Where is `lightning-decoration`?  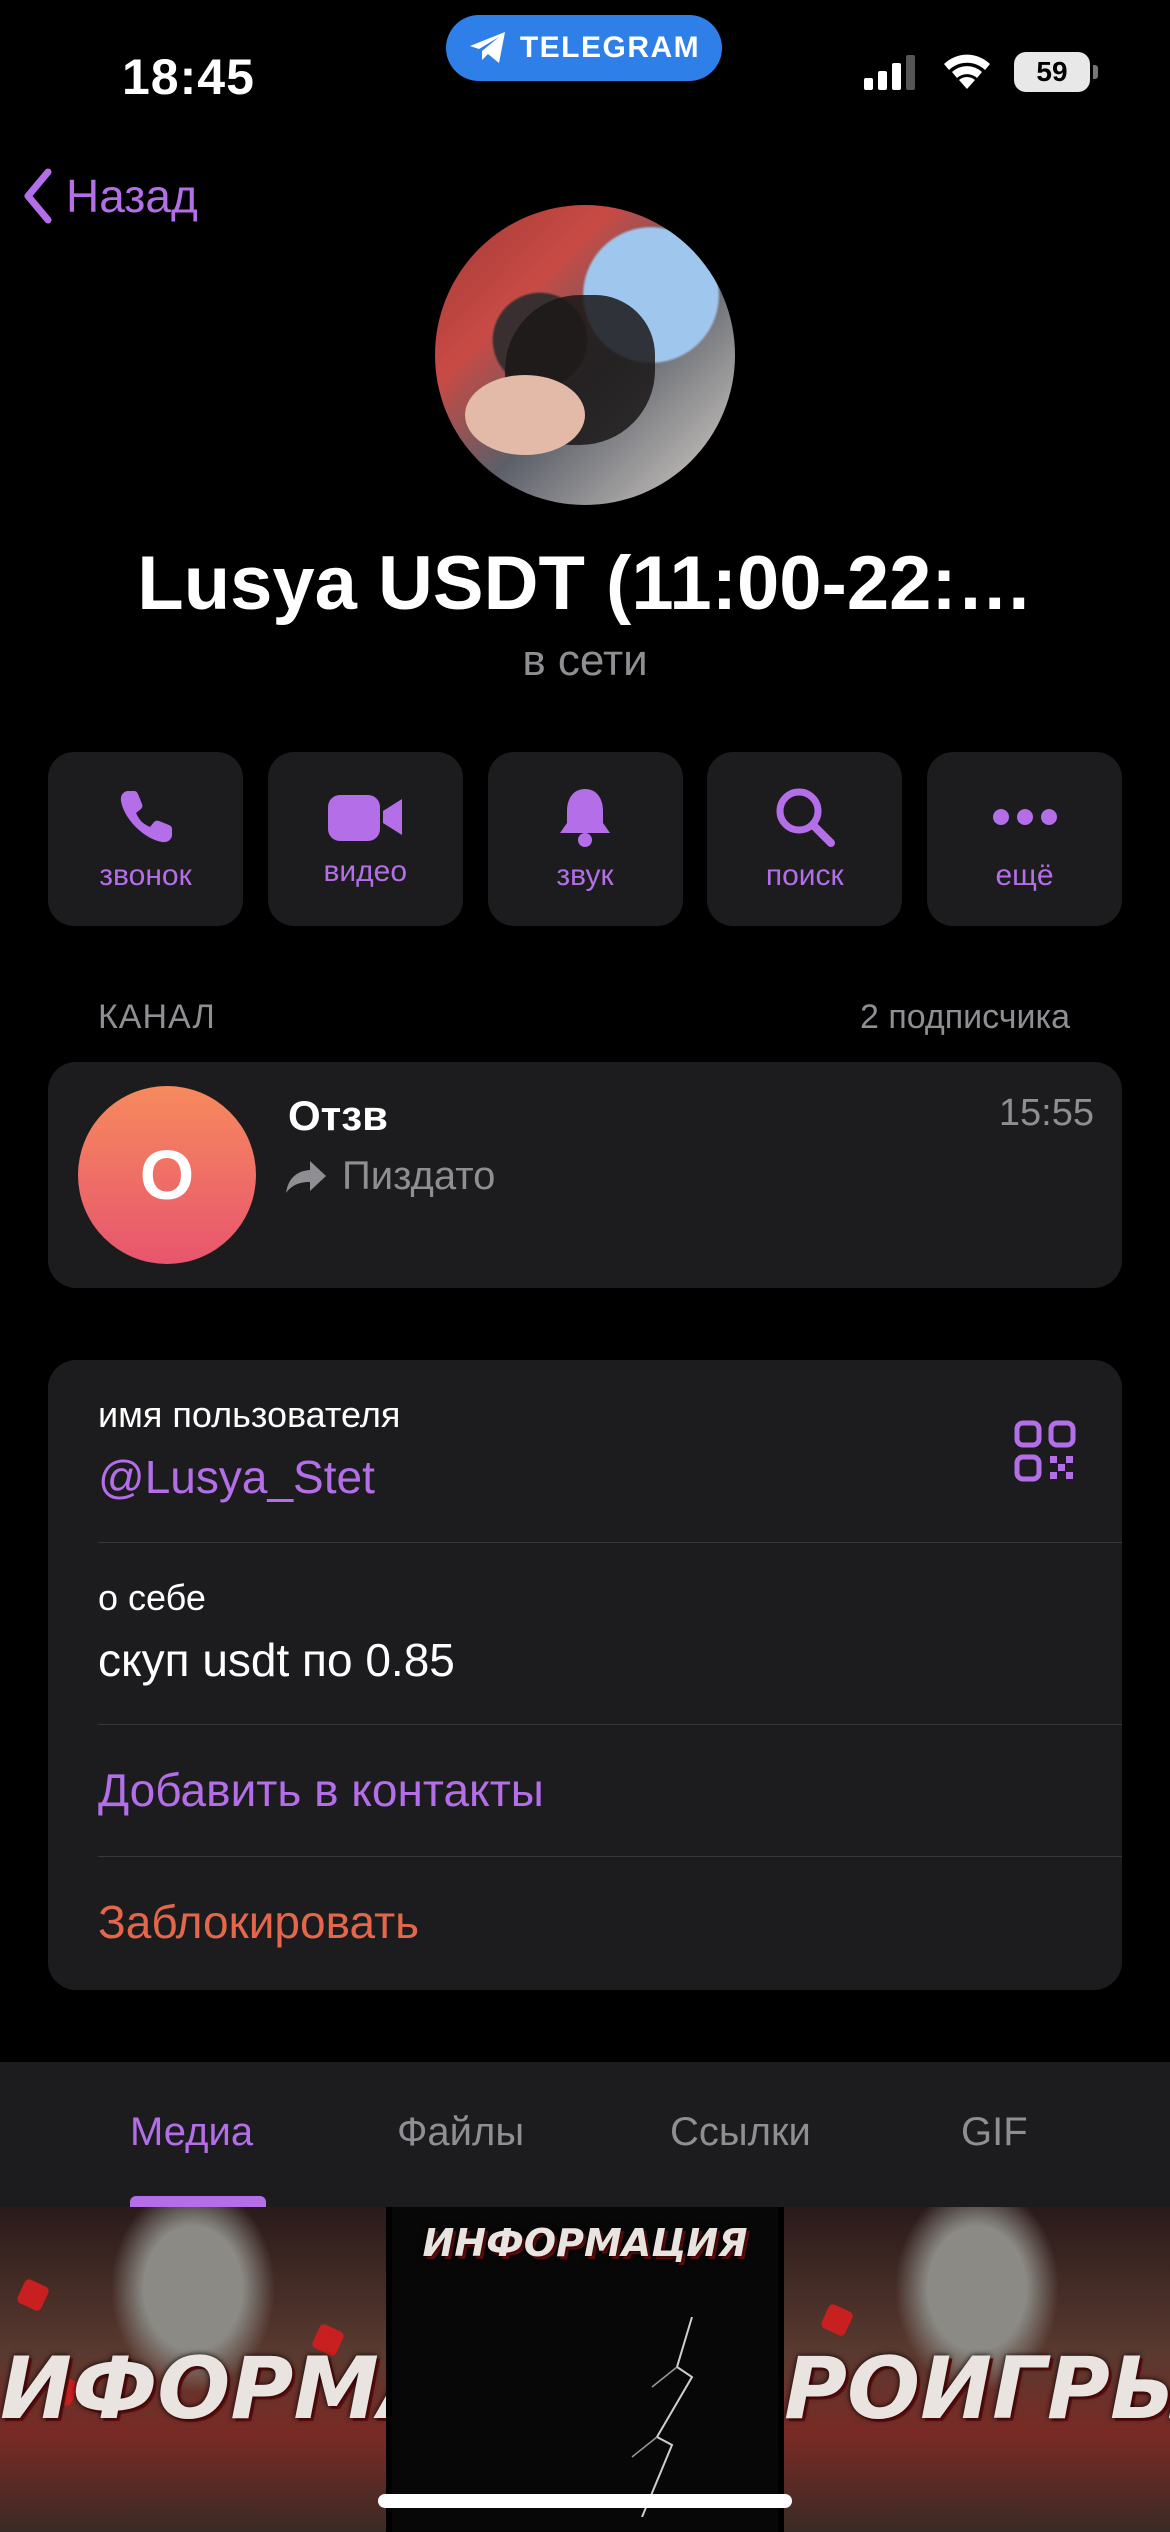
lightning-decoration is located at coordinates (662, 2417).